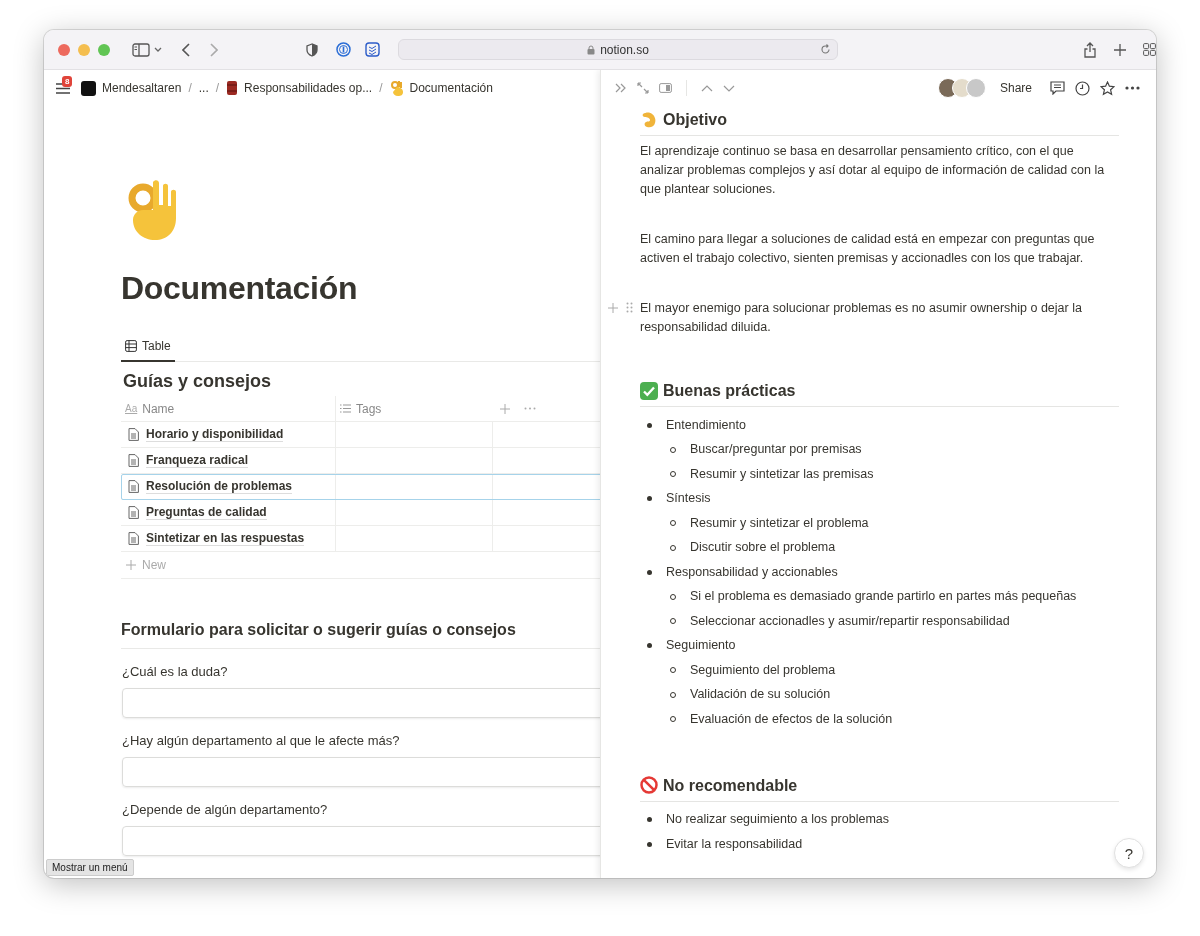  I want to click on shield-icon, so click(312, 49).